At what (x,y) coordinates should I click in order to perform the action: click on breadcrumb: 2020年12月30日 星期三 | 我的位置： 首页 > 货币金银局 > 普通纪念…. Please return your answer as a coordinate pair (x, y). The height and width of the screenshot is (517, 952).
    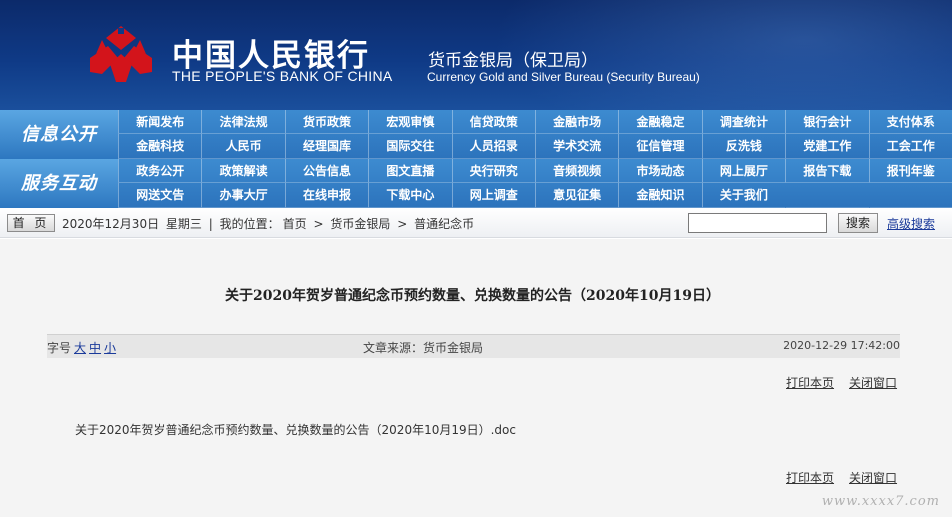
    Looking at the image, I should click on (269, 223).